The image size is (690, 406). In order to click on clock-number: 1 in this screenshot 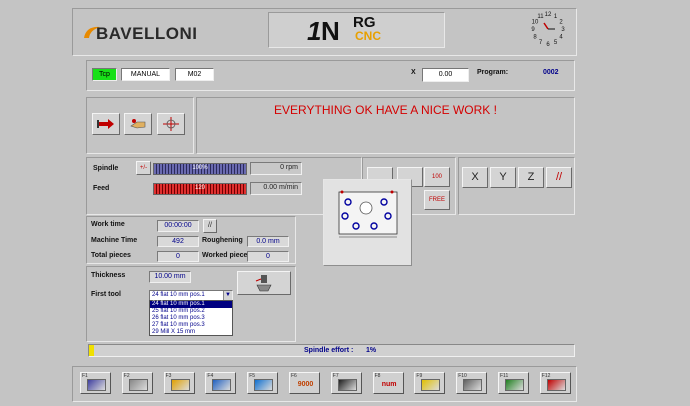, I will do `click(556, 17)`.